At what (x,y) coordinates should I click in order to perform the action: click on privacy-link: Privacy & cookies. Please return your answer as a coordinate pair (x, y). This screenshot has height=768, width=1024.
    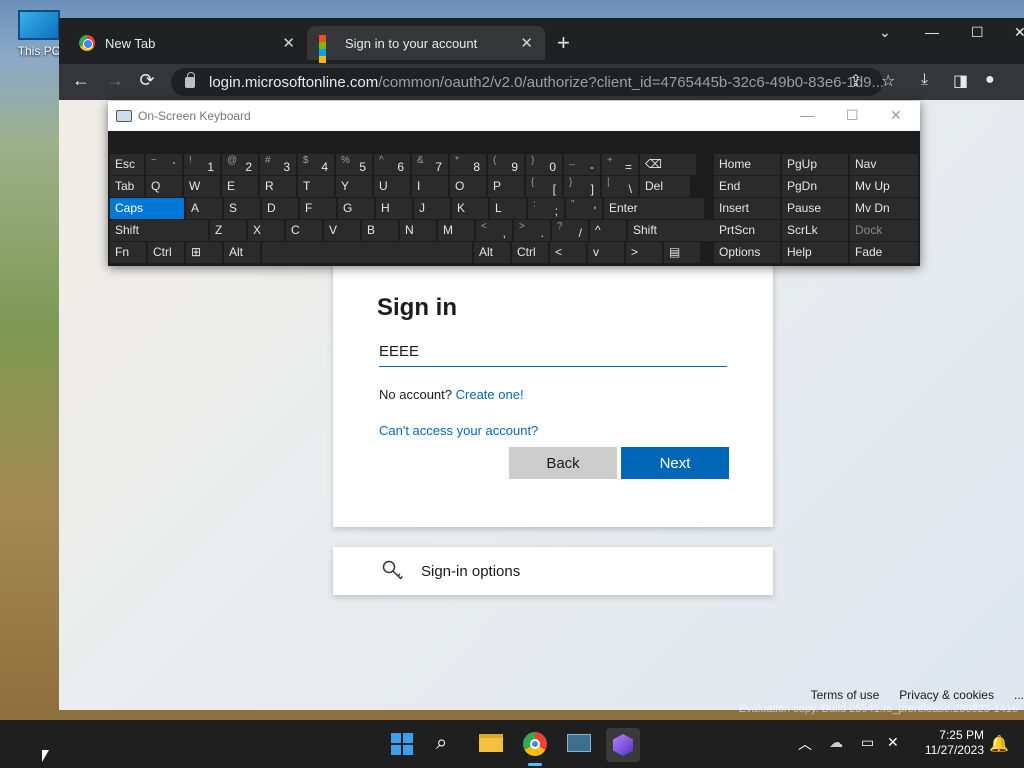
    Looking at the image, I should click on (946, 695).